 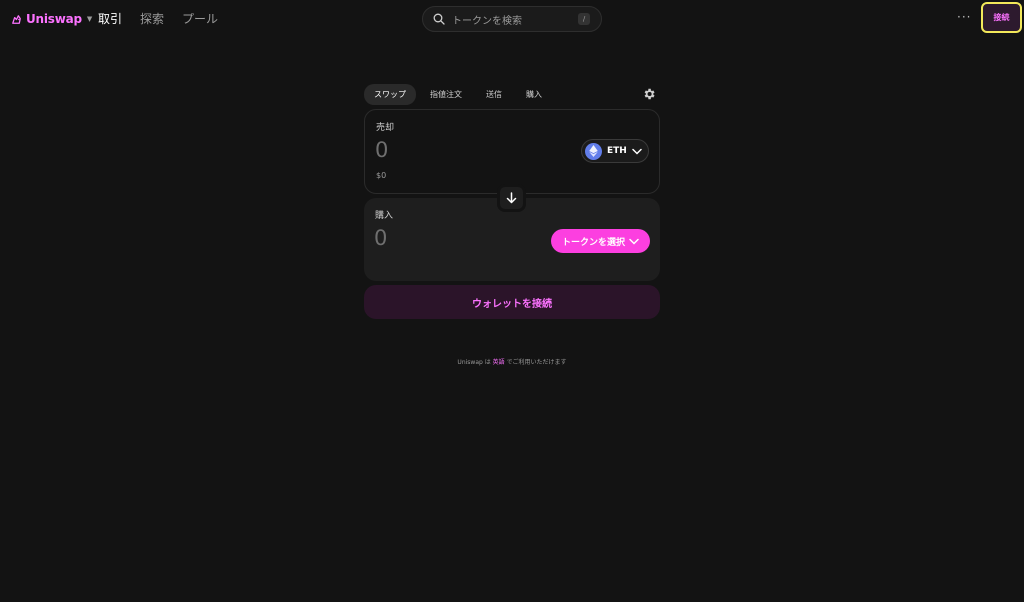 What do you see at coordinates (384, 216) in the screenshot?
I see `buy-label: 購入` at bounding box center [384, 216].